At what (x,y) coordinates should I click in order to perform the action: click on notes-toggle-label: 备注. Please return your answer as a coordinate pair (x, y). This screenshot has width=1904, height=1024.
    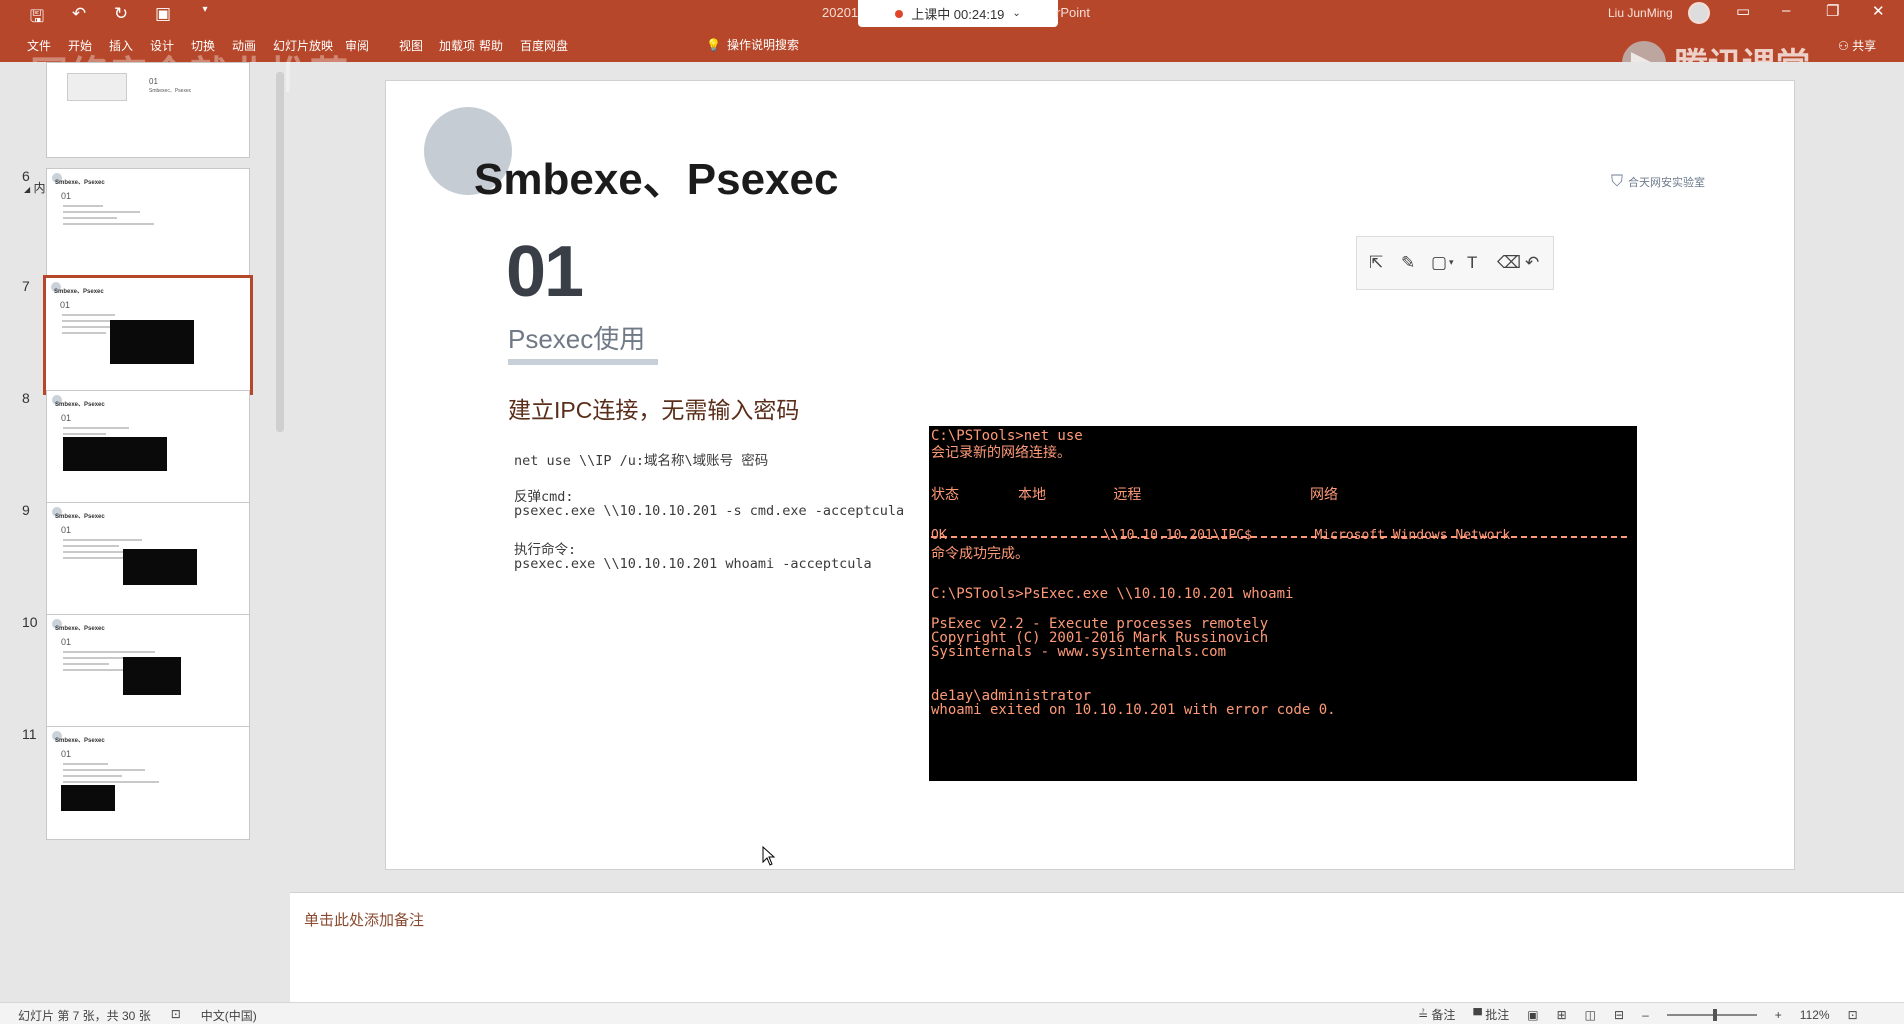
    Looking at the image, I should click on (1443, 1015).